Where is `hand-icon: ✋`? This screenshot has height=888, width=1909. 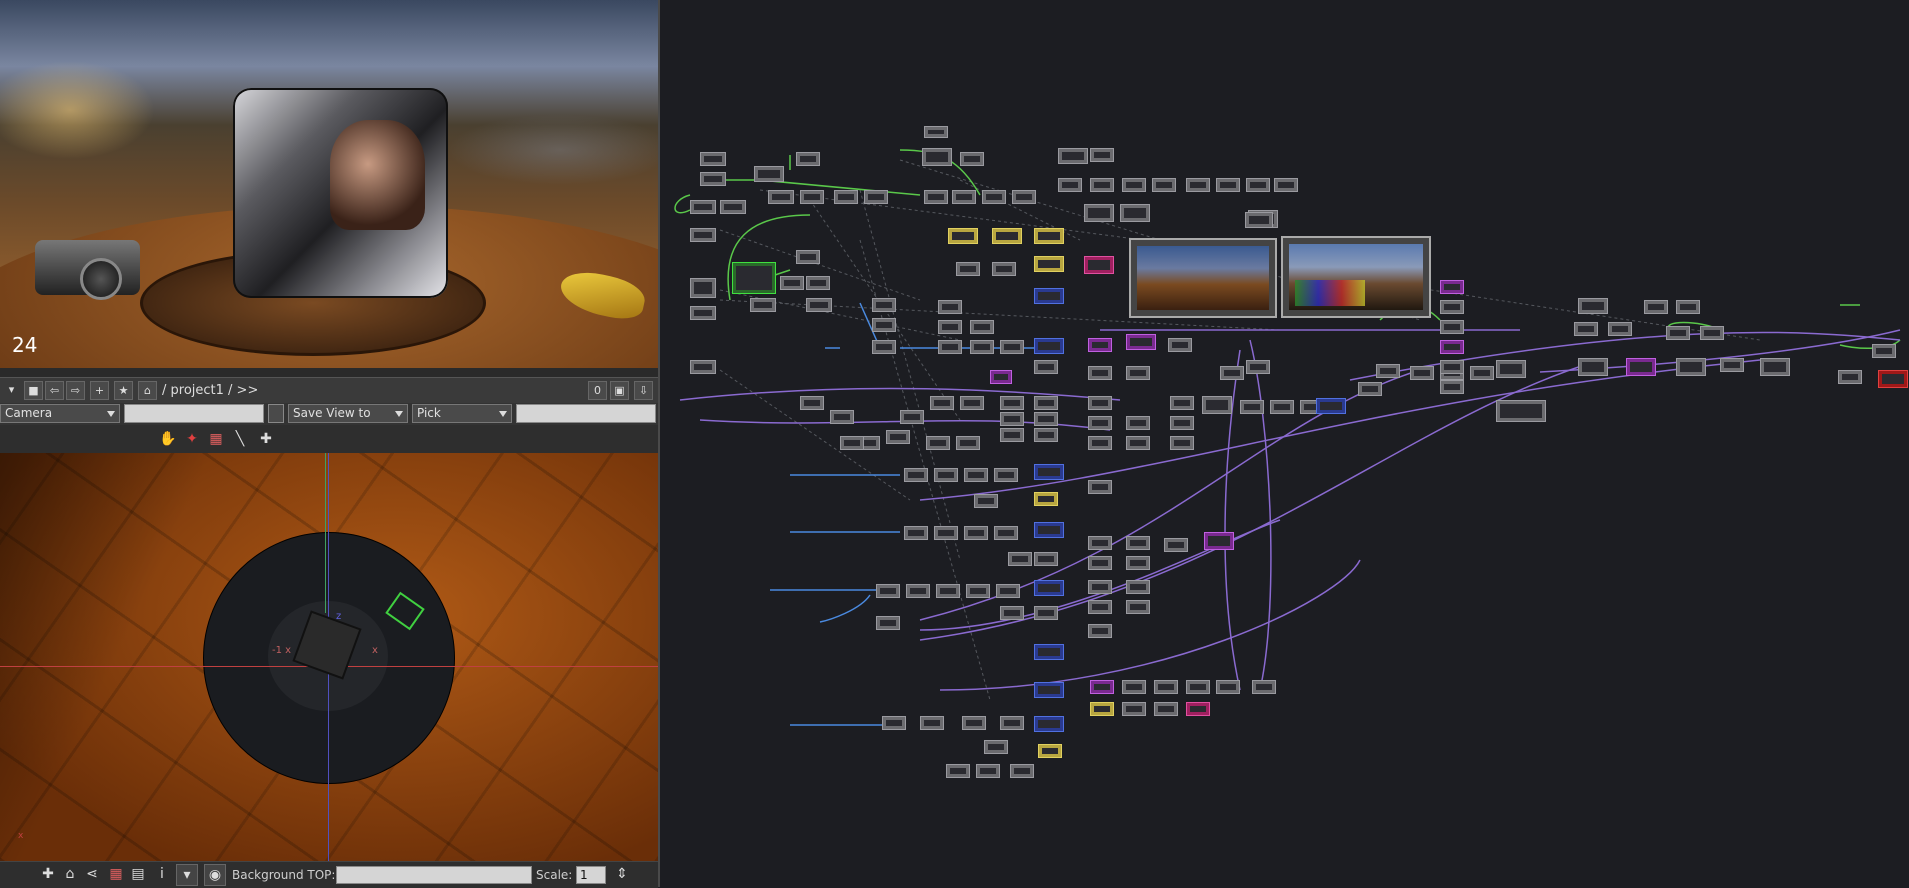 hand-icon: ✋ is located at coordinates (168, 439).